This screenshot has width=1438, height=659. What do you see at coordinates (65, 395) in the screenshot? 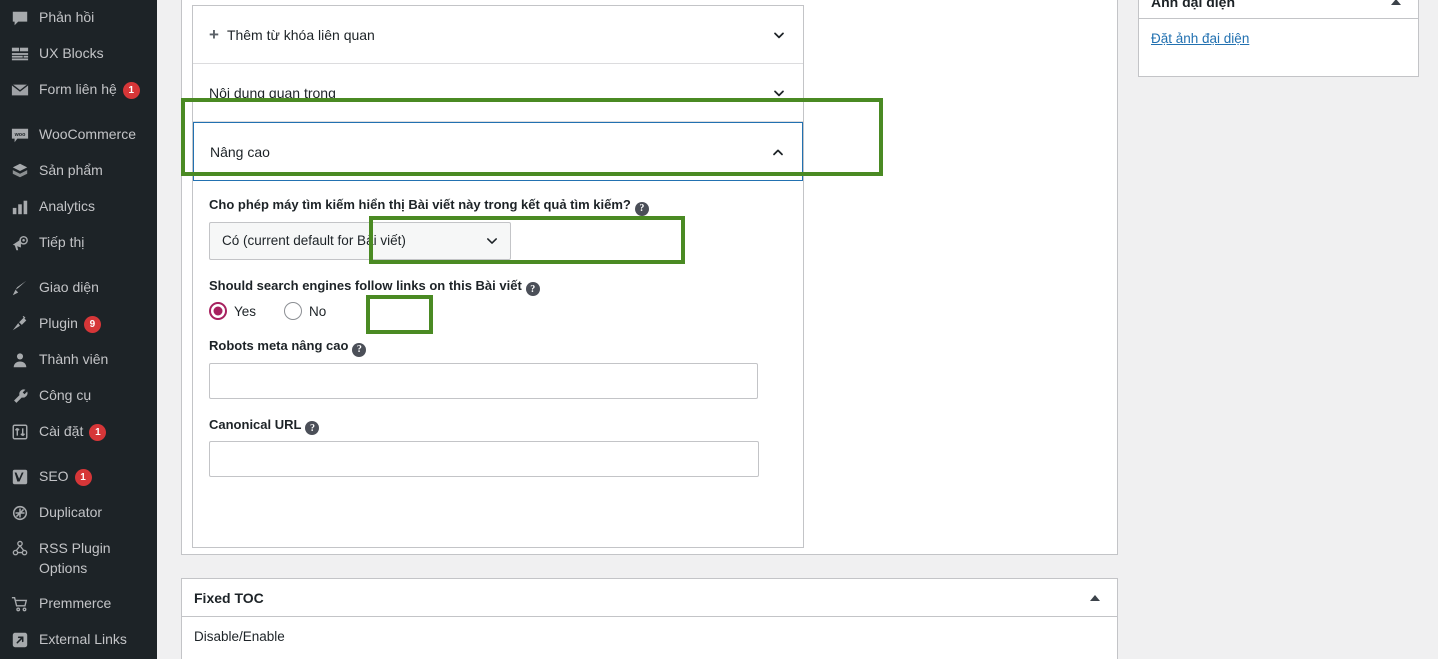
I see `sidebar-item-label: Công cụ` at bounding box center [65, 395].